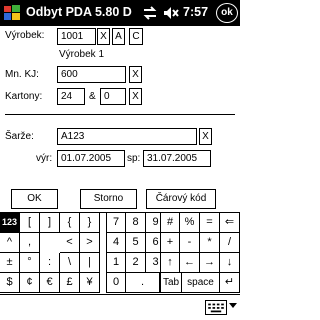 The image size is (320, 320). What do you see at coordinates (210, 263) in the screenshot?
I see `key-arrow-right: →` at bounding box center [210, 263].